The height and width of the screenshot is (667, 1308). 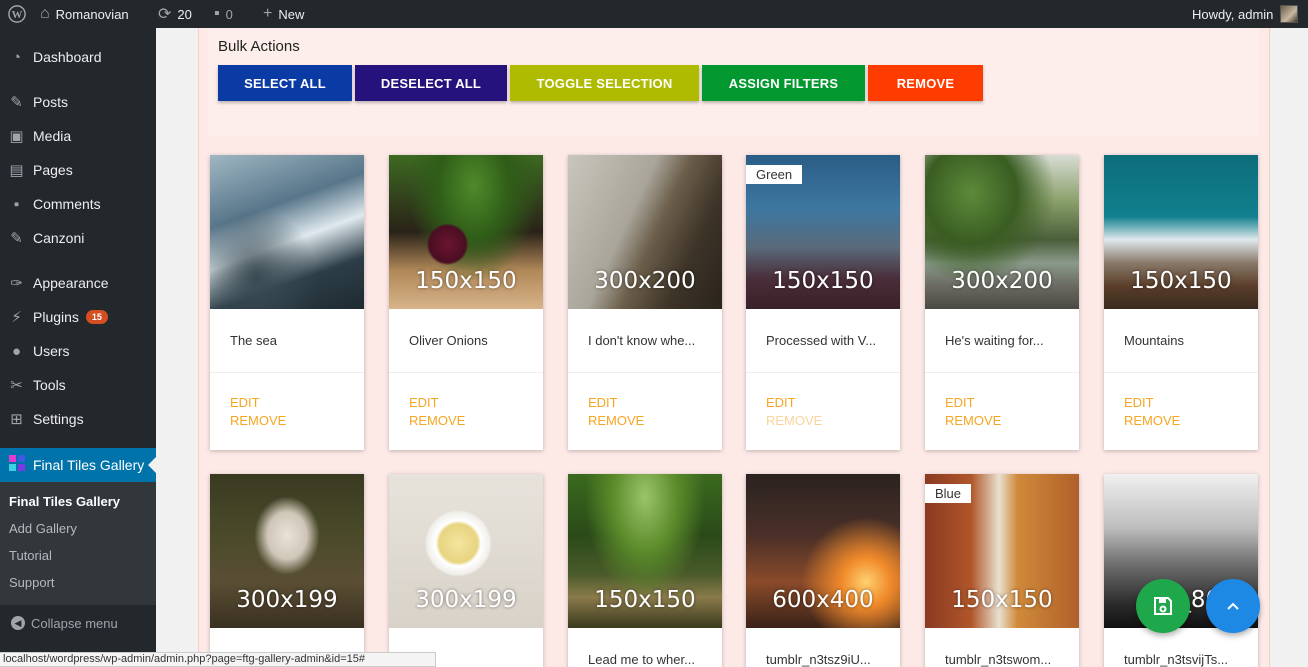 I want to click on gallery-card: 150x150 Oliver Onions EDIT REMOVE, so click(x=466, y=302).